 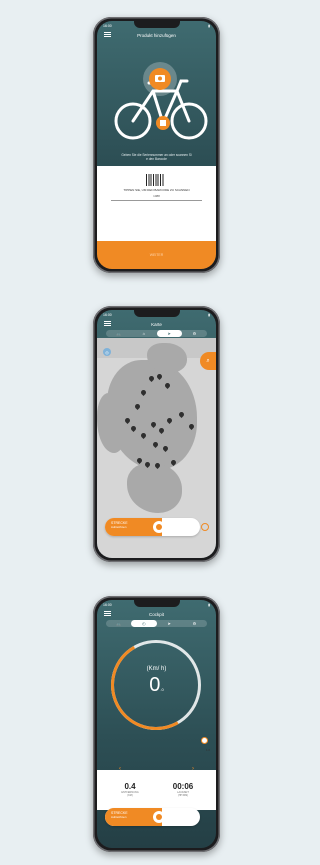 What do you see at coordinates (130, 795) in the screenshot?
I see `distance-unit: (KM)` at bounding box center [130, 795].